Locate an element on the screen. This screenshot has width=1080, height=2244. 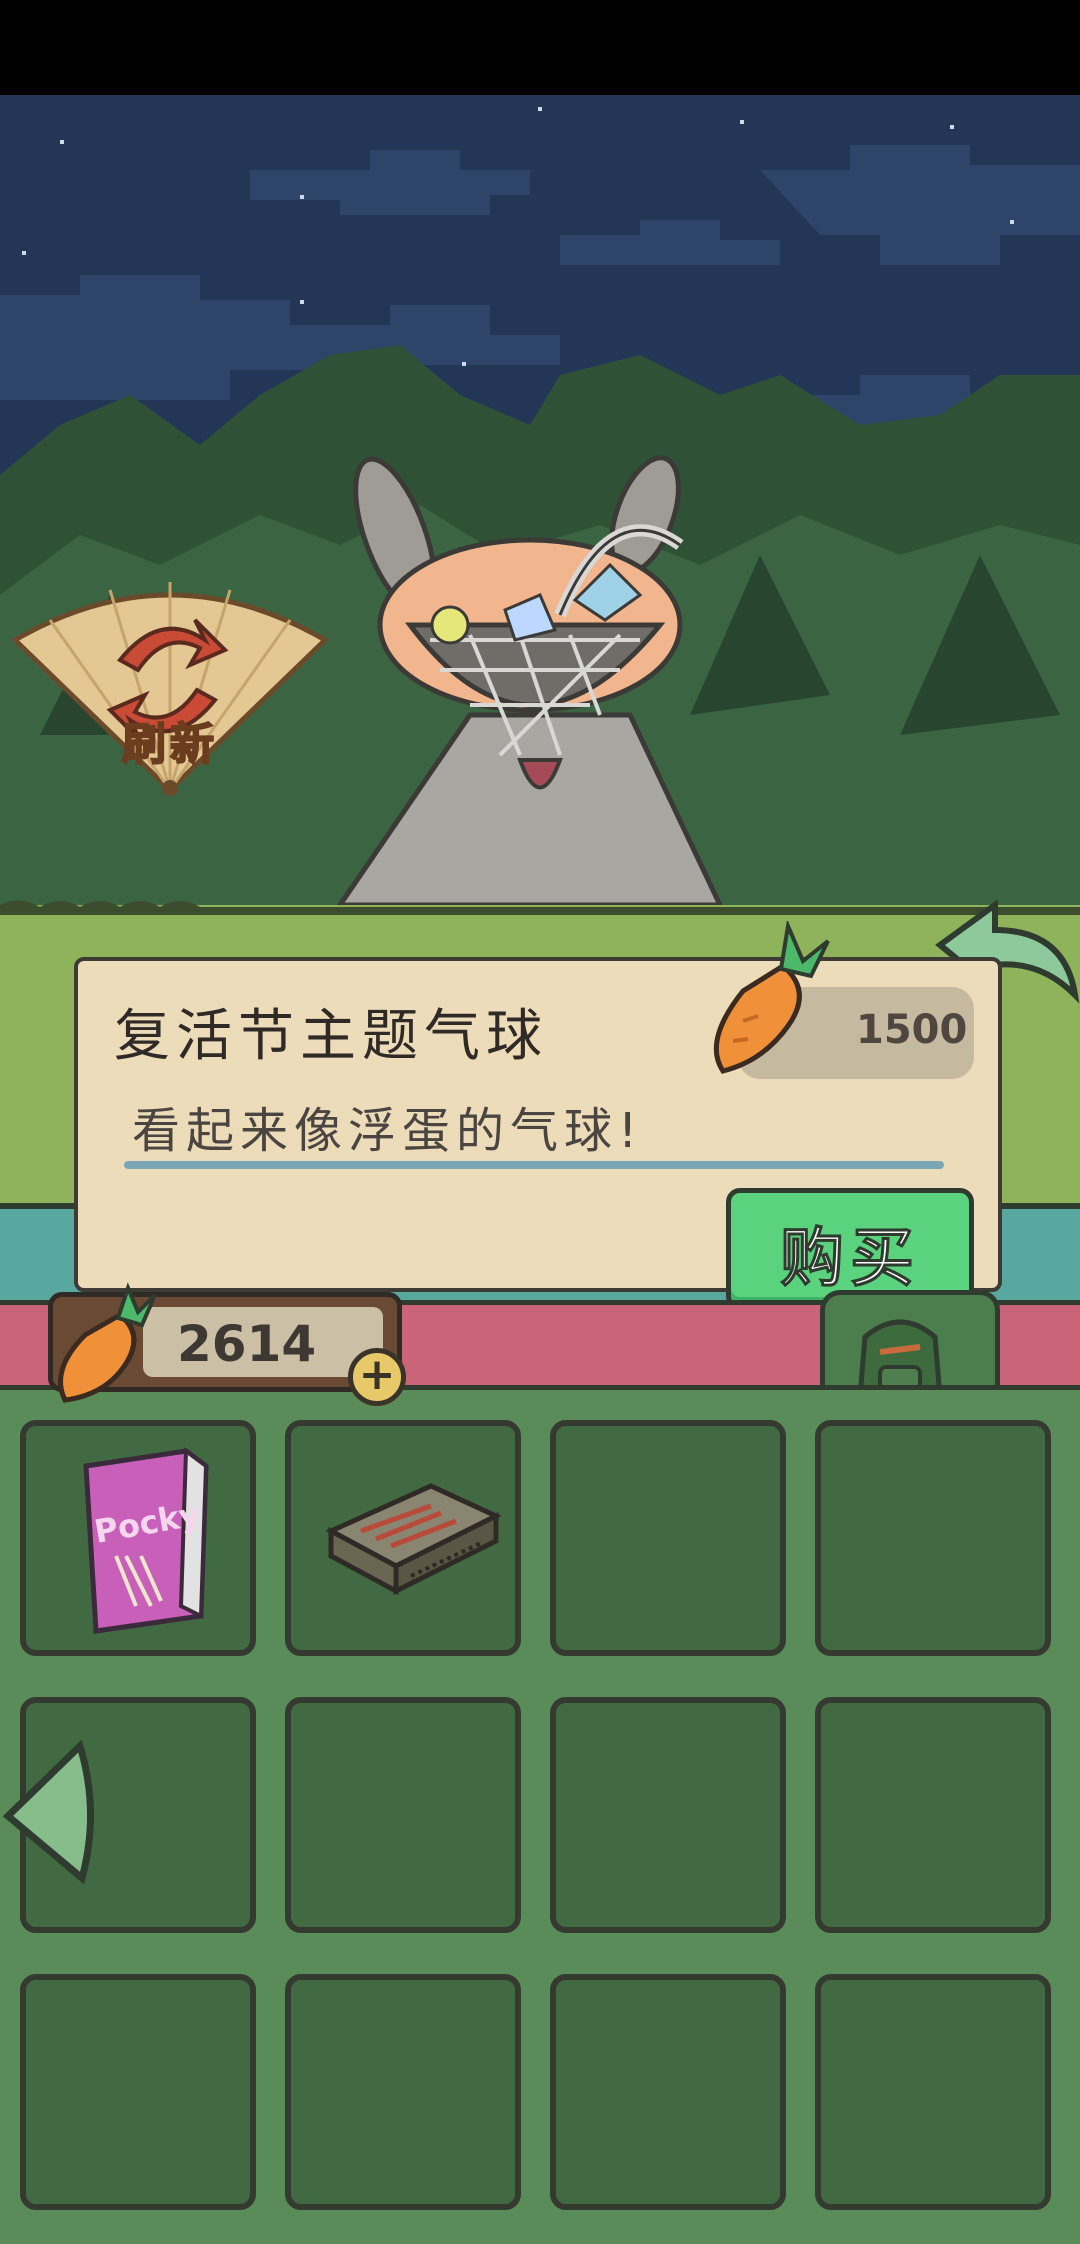
backpack-tab is located at coordinates (910, 1345).